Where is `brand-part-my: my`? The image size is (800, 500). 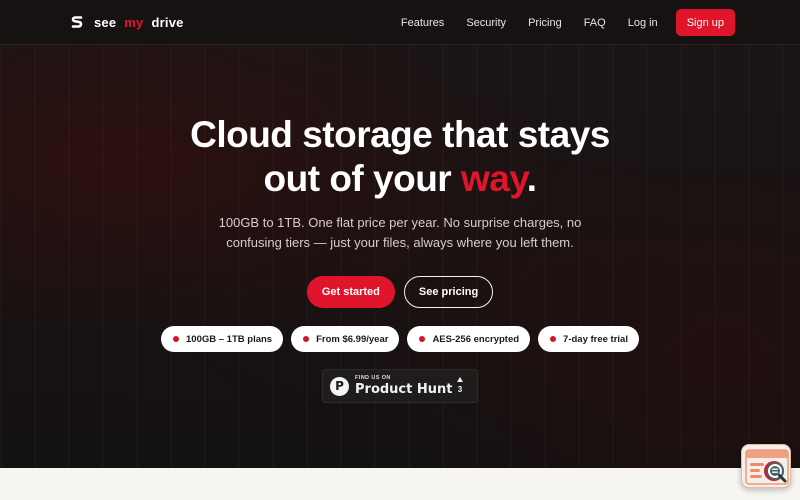 brand-part-my: my is located at coordinates (134, 22).